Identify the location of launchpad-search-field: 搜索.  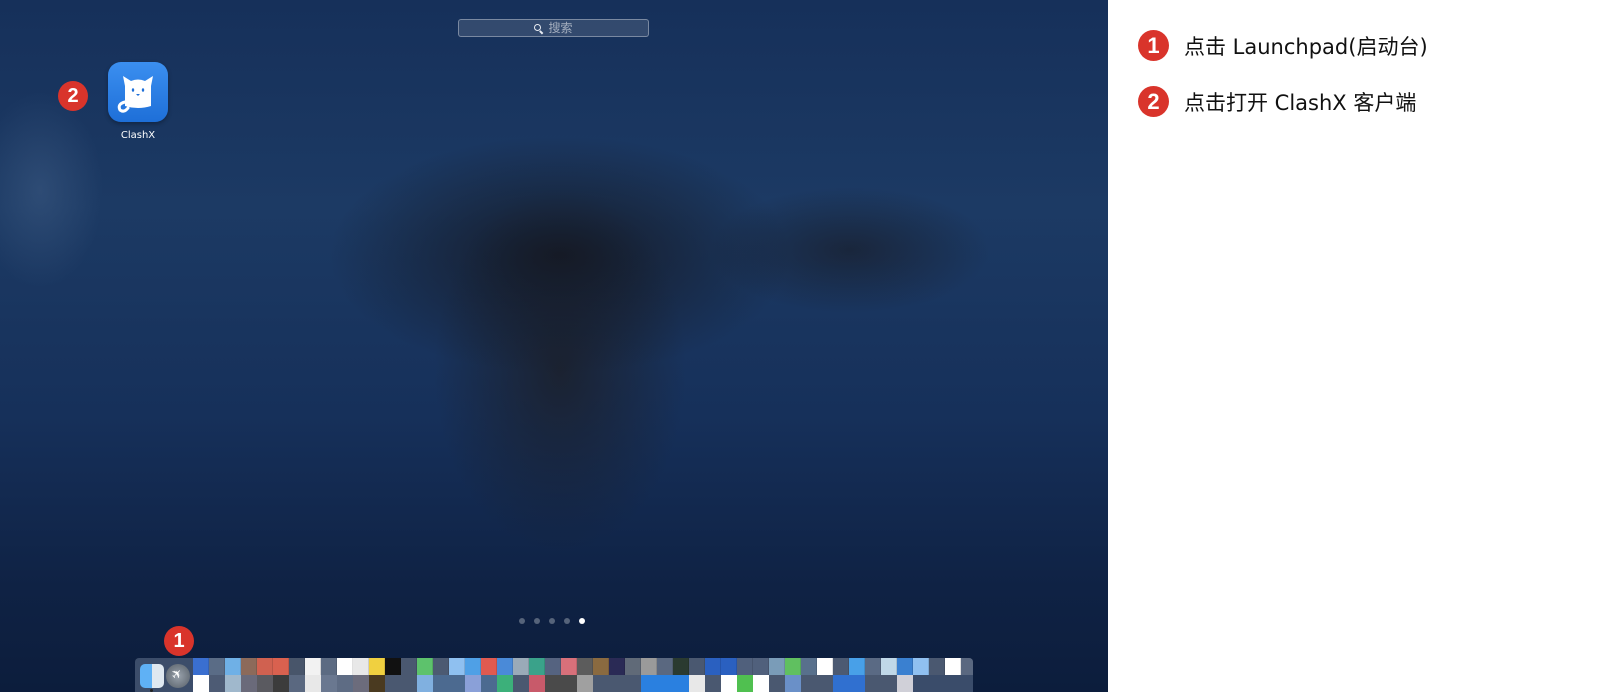
(553, 28).